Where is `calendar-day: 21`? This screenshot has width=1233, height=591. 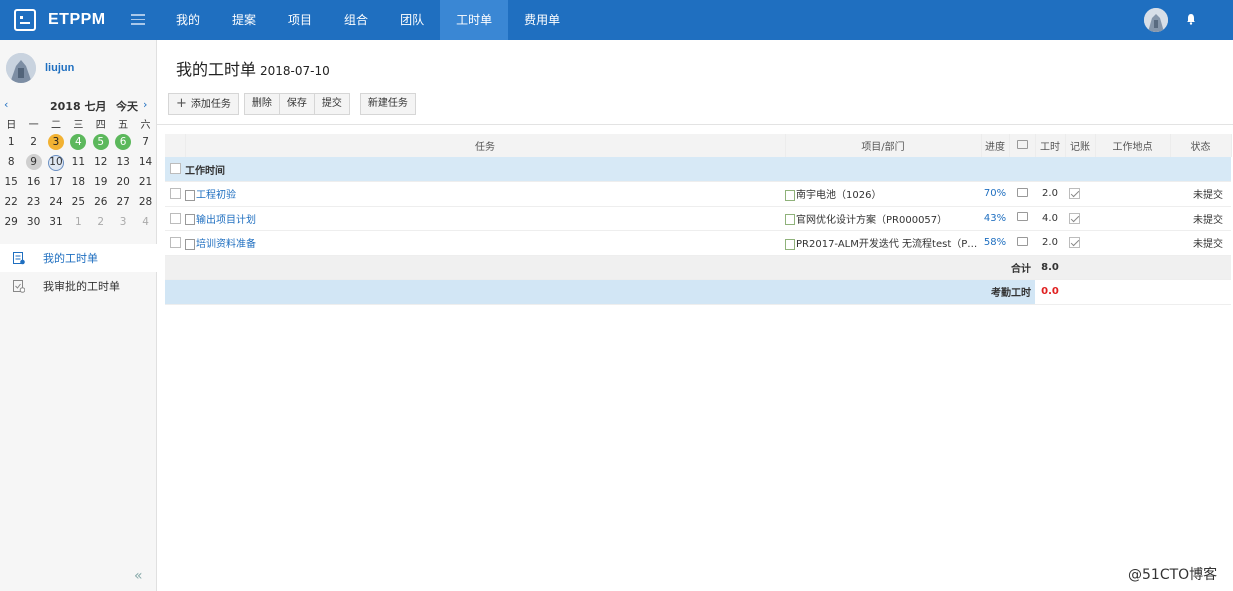
calendar-day: 21 is located at coordinates (145, 182).